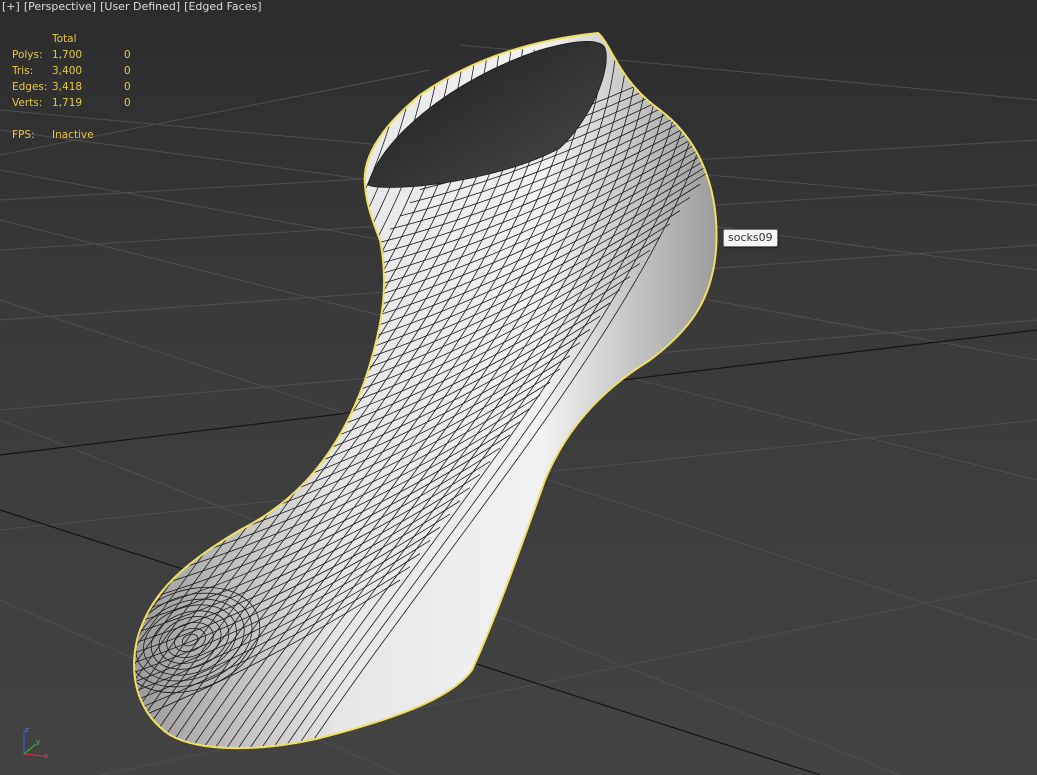  Describe the element at coordinates (27, 55) in the screenshot. I see `stats-label: Polys:` at that location.